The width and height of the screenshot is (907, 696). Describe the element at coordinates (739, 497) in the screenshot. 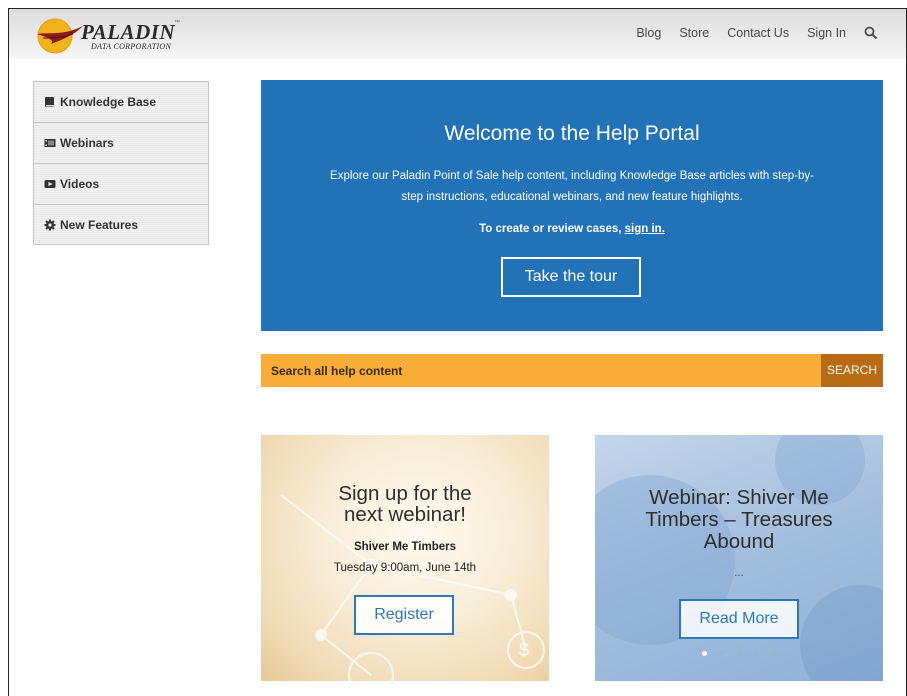

I see `card-title-line: Webinar: Shiver Me` at that location.